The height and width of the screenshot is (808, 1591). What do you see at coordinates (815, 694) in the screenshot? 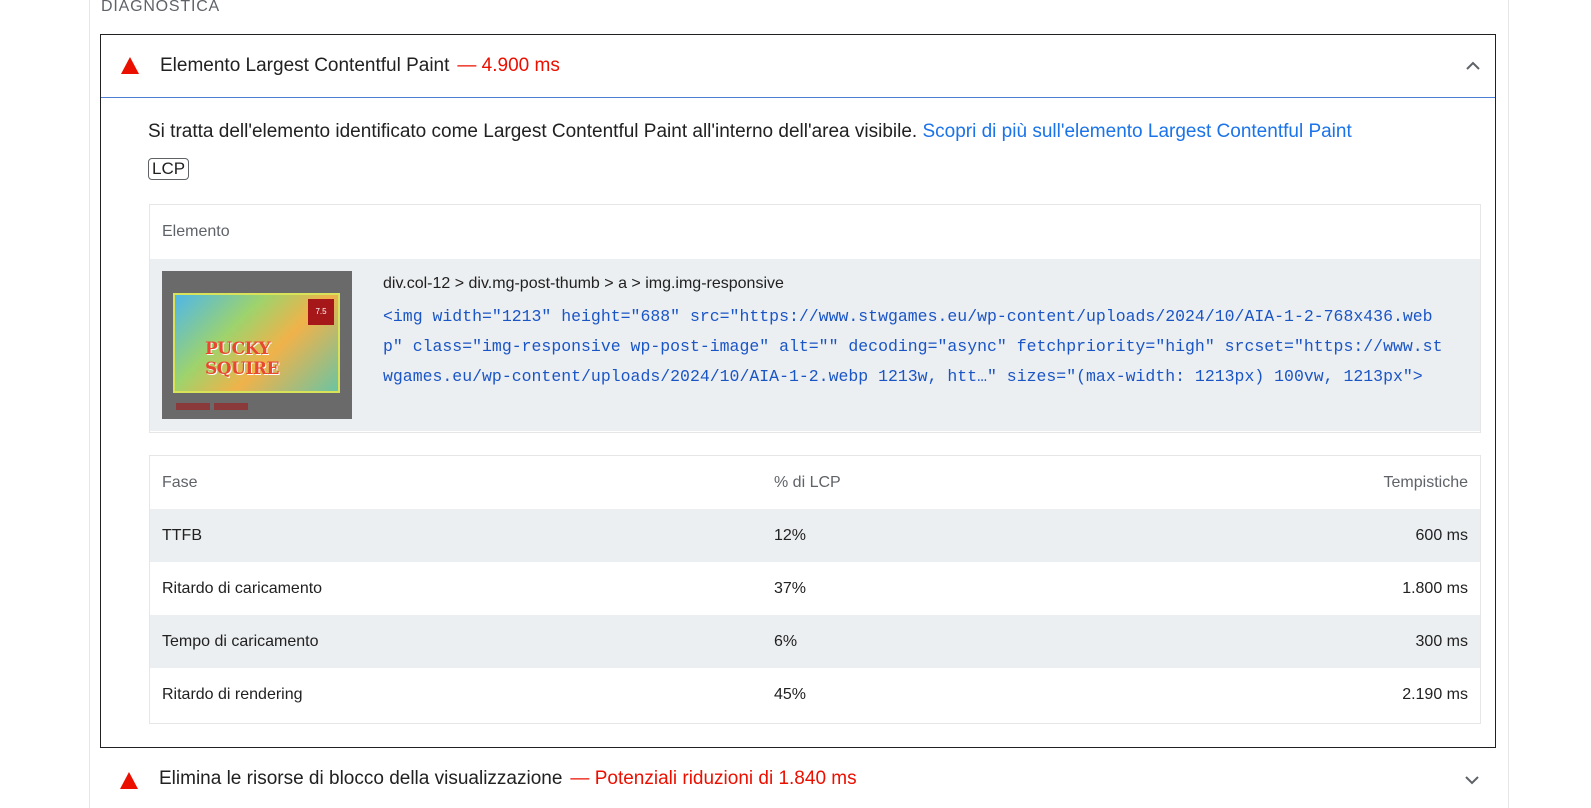
I see `table-row: Ritardo di rendering 45% 2.190 ms` at bounding box center [815, 694].